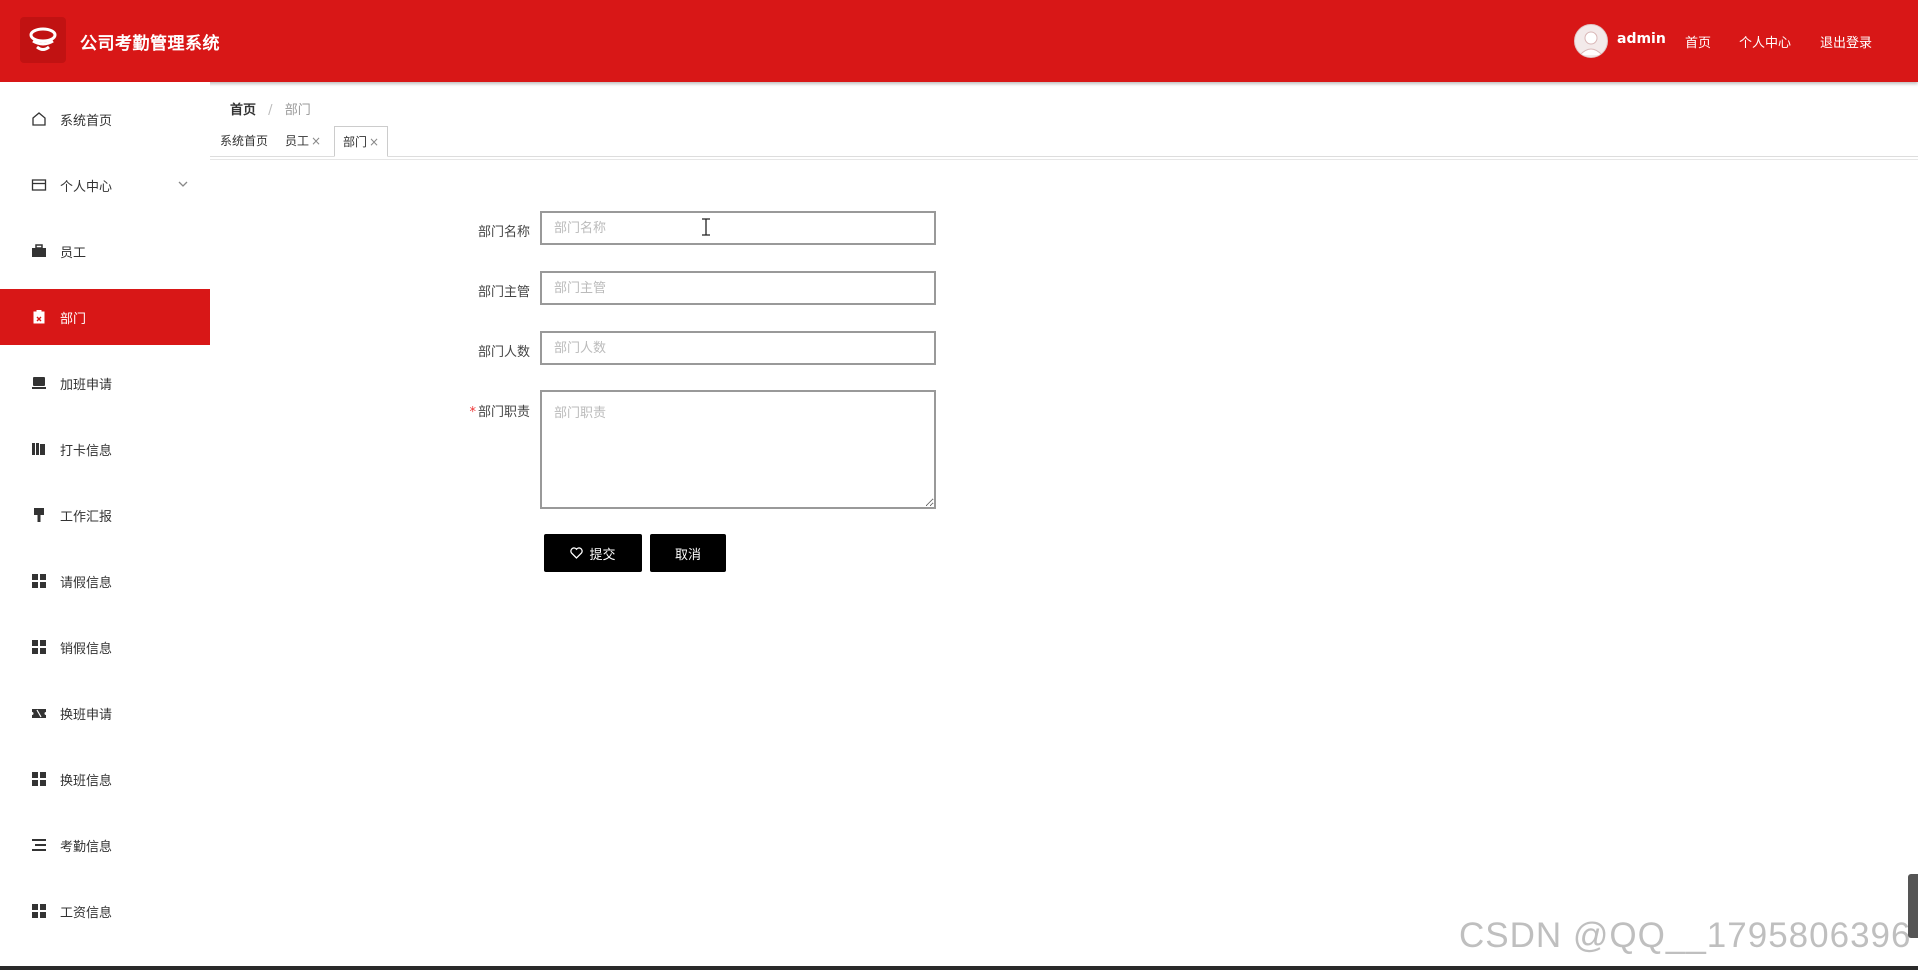  I want to click on sidebar-item-label: 请假信息, so click(86, 583).